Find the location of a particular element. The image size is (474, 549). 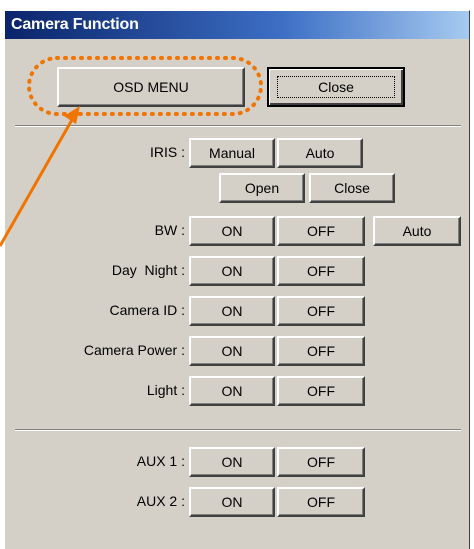

camera-power-off-button: OFF is located at coordinates (321, 351).